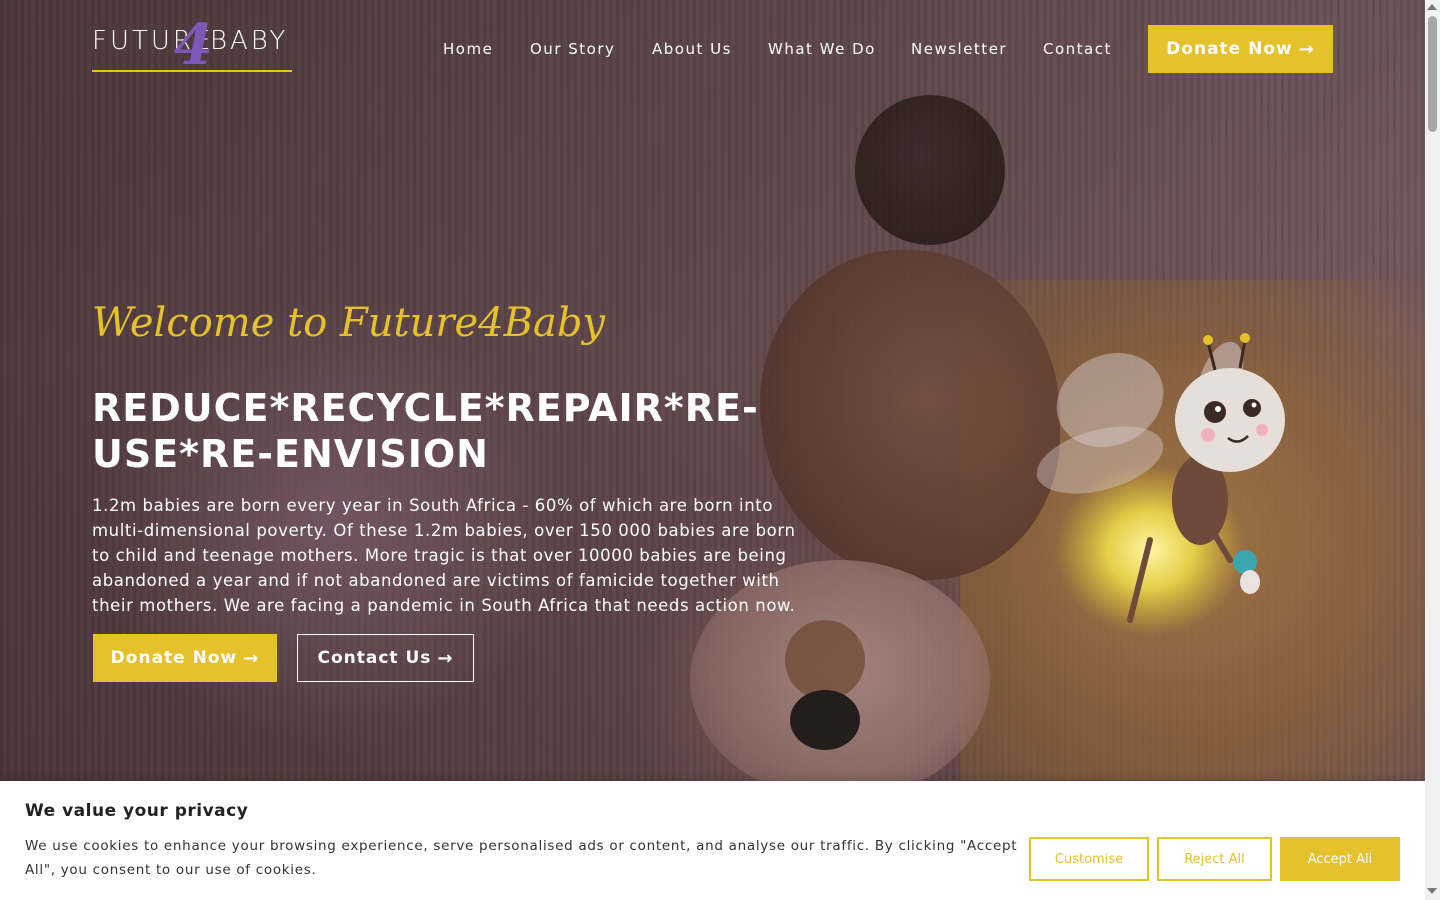  I want to click on nav-what-we-do: What We Do, so click(822, 49).